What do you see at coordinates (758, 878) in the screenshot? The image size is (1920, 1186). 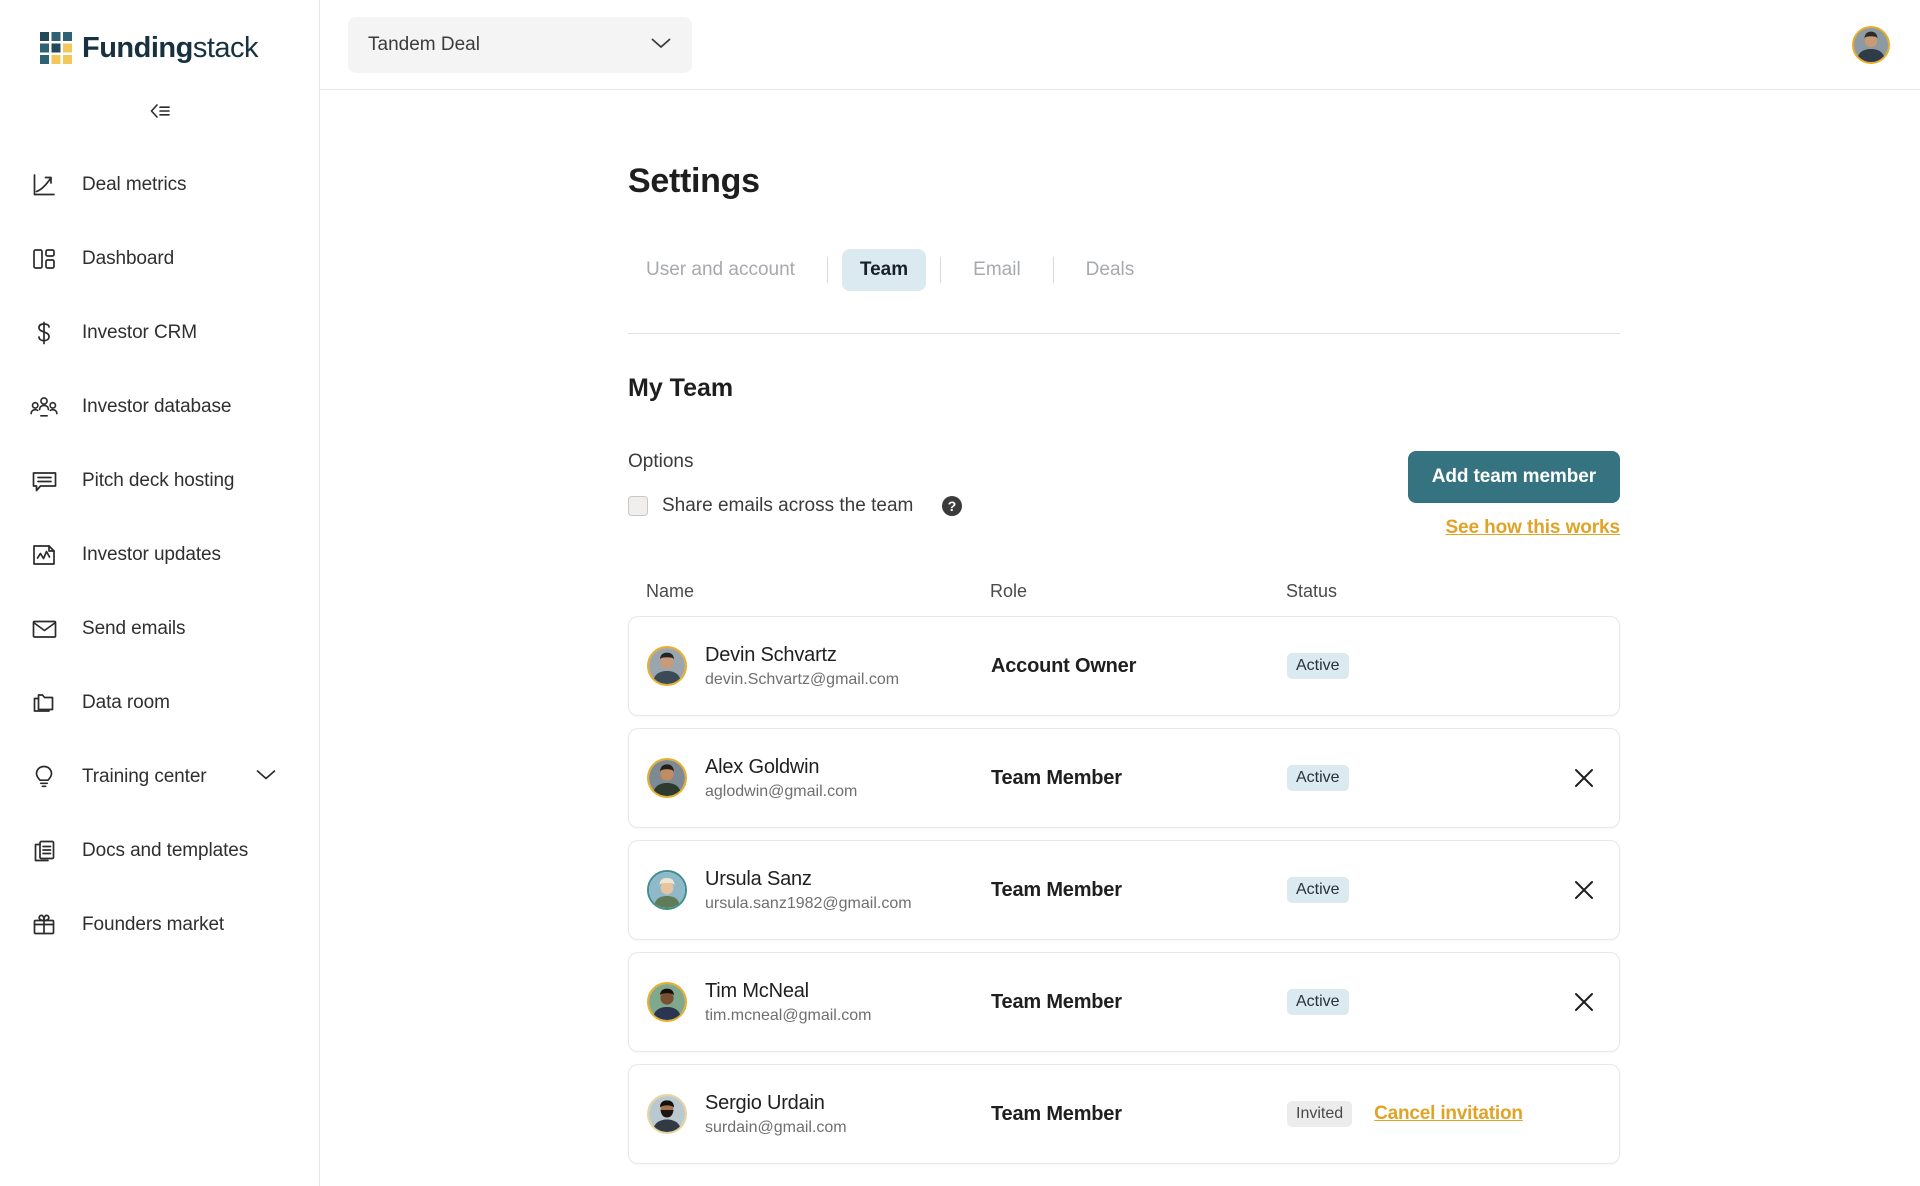 I see `member-name: Ursula Sanz` at bounding box center [758, 878].